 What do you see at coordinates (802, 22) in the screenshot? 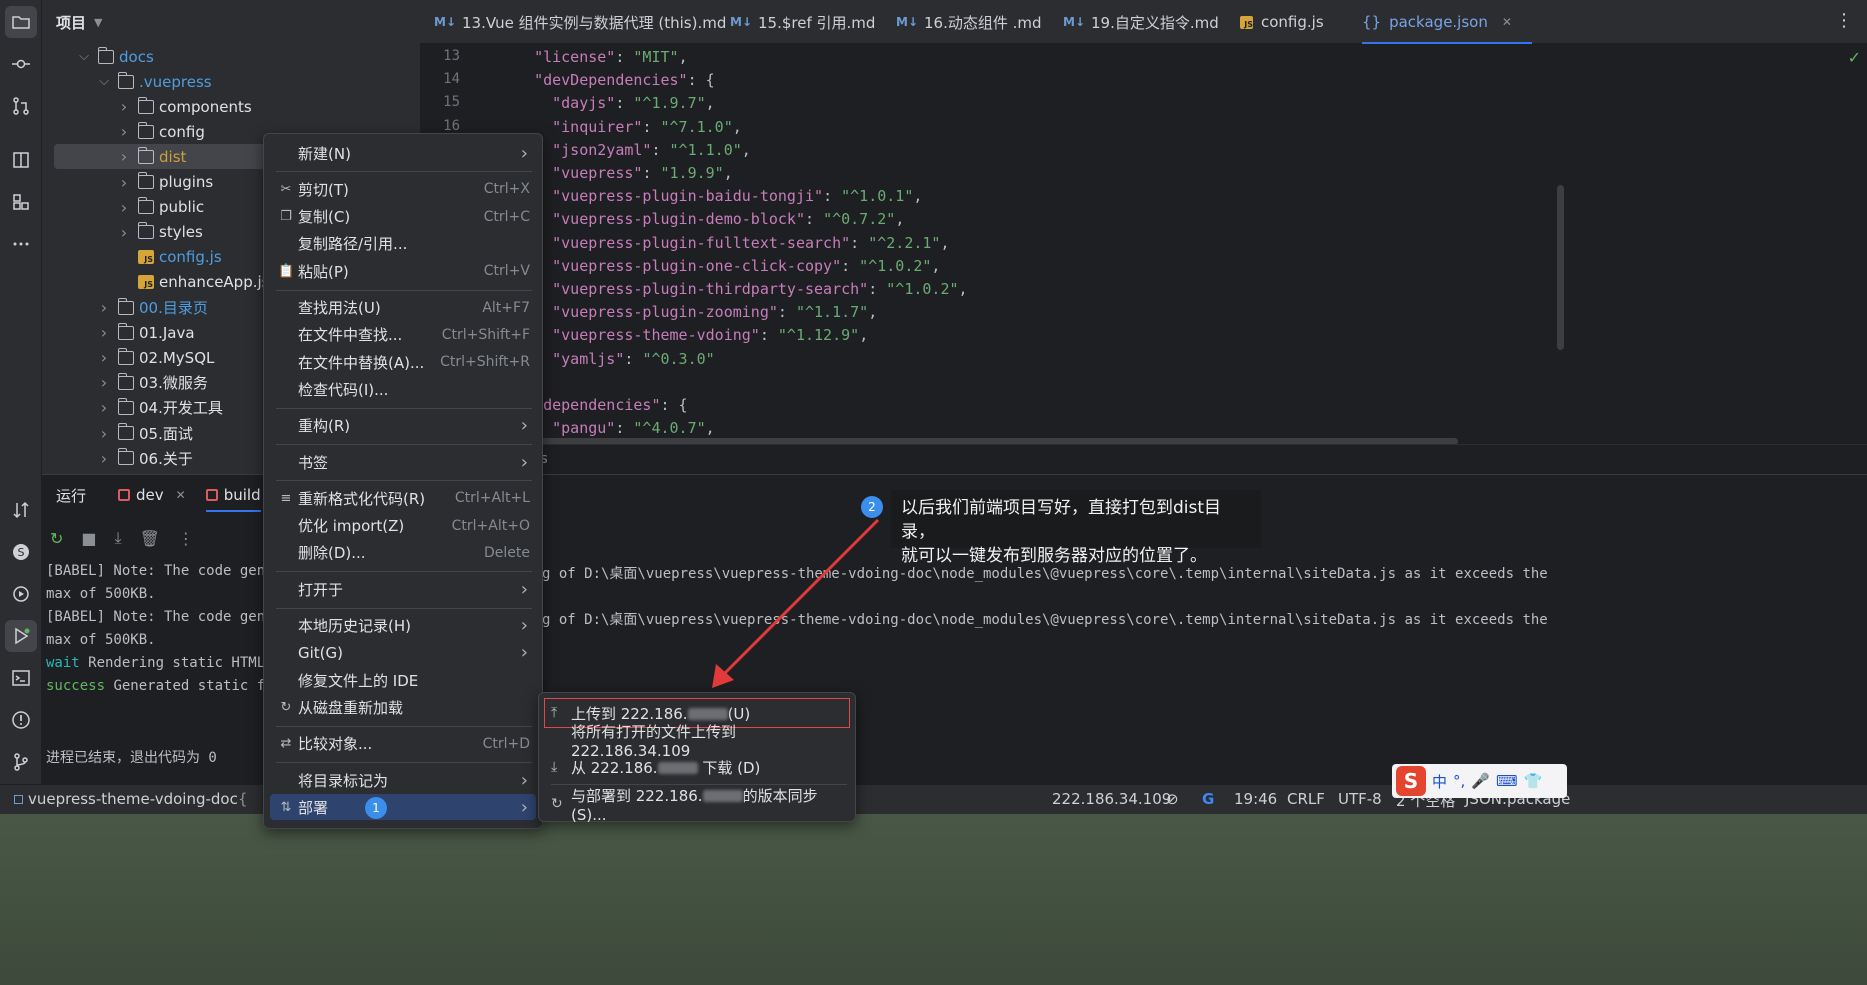
I see `editor-tab: M↓ 15.$ref 引用.md` at bounding box center [802, 22].